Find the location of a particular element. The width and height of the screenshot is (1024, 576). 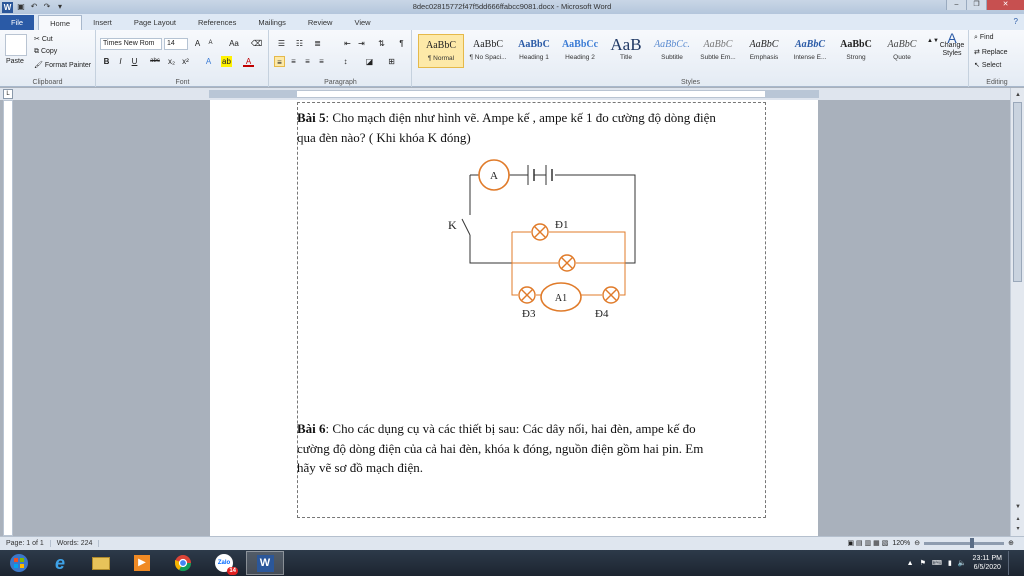

scroll-down-icon: ▼ is located at coordinates (1018, 507).